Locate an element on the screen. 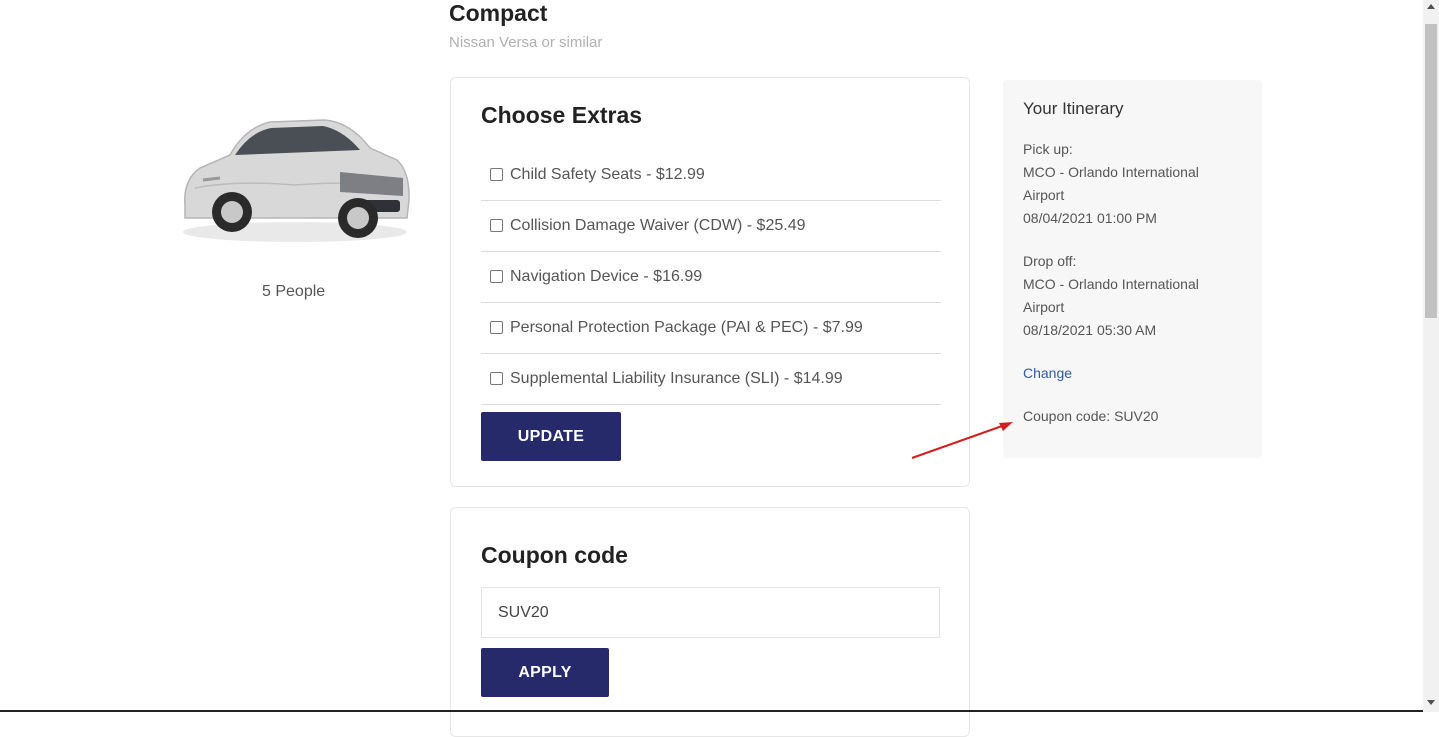 This screenshot has height=737, width=1439. scroll-up-arrow-icon is located at coordinates (1431, 6).